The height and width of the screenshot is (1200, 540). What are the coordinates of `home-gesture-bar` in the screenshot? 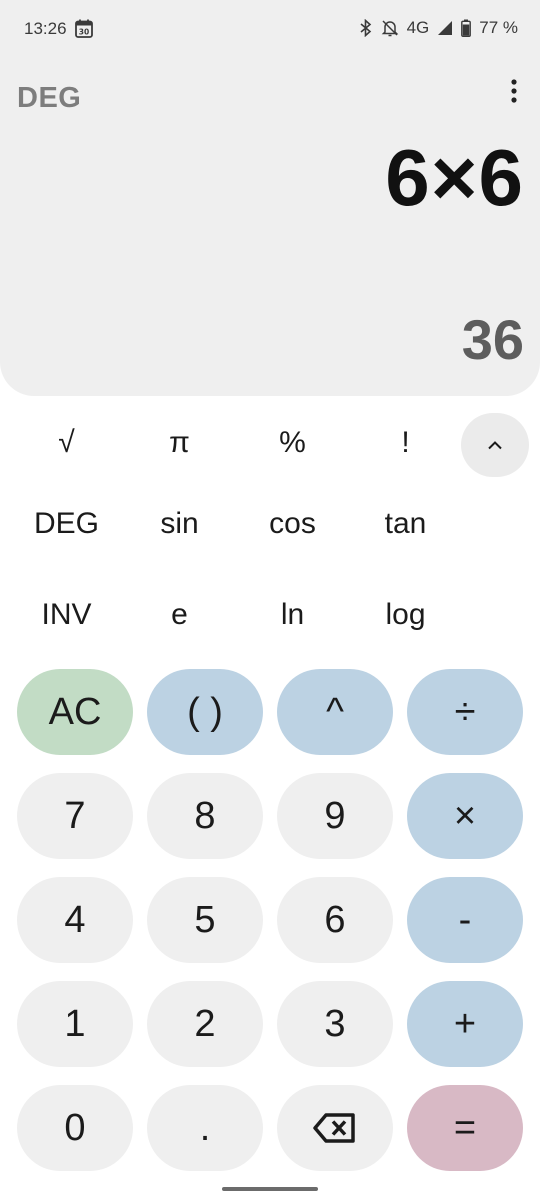 It's located at (270, 1189).